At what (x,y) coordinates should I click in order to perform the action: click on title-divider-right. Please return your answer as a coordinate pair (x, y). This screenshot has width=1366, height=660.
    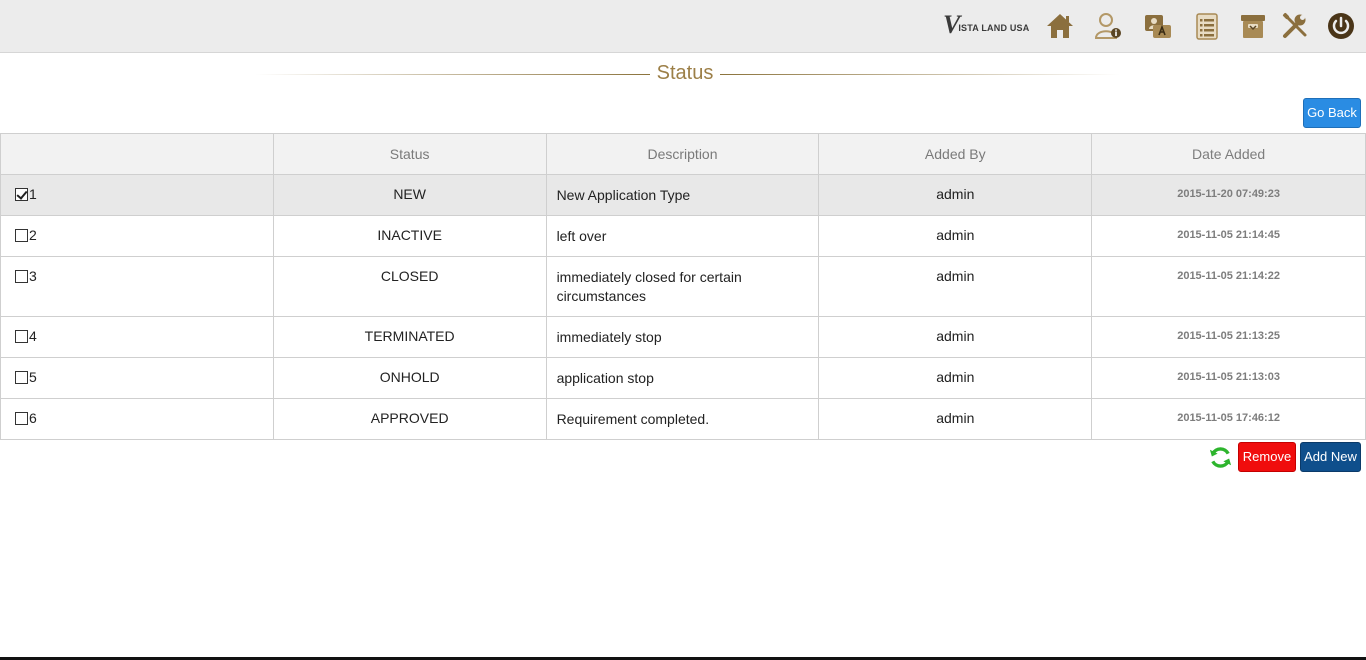
    Looking at the image, I should click on (920, 74).